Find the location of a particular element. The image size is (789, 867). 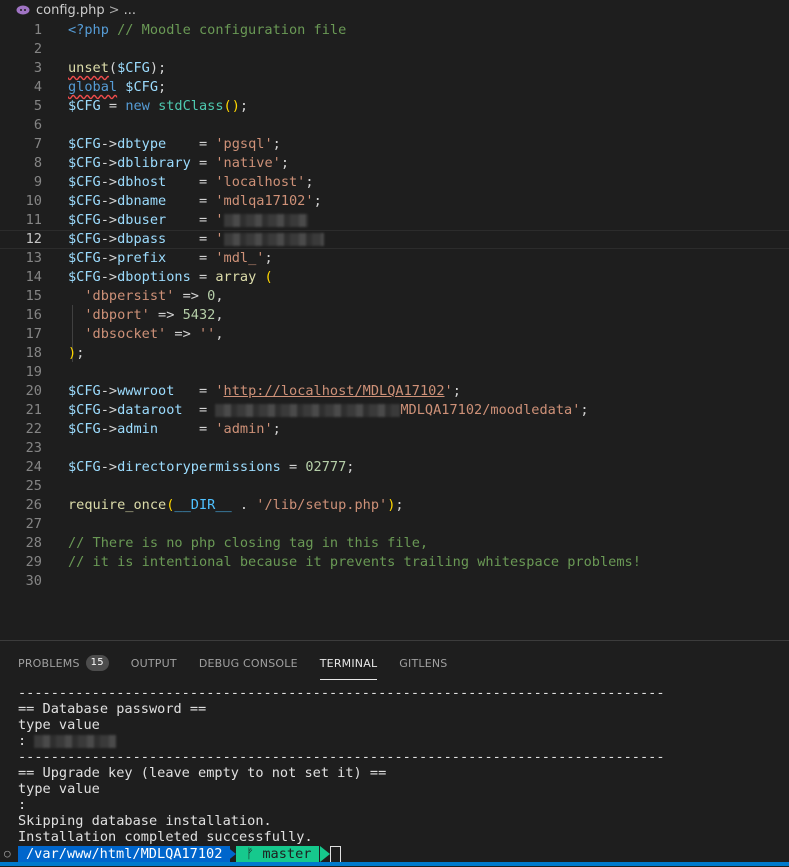

line-code: $CFG->dbpass = ' is located at coordinates (196, 239).